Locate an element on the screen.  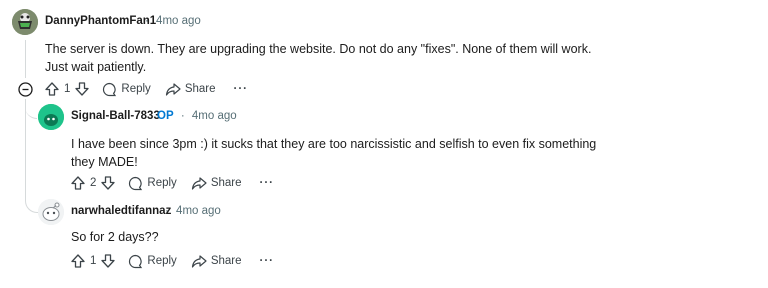
collapse-thread-button is located at coordinates (25, 89).